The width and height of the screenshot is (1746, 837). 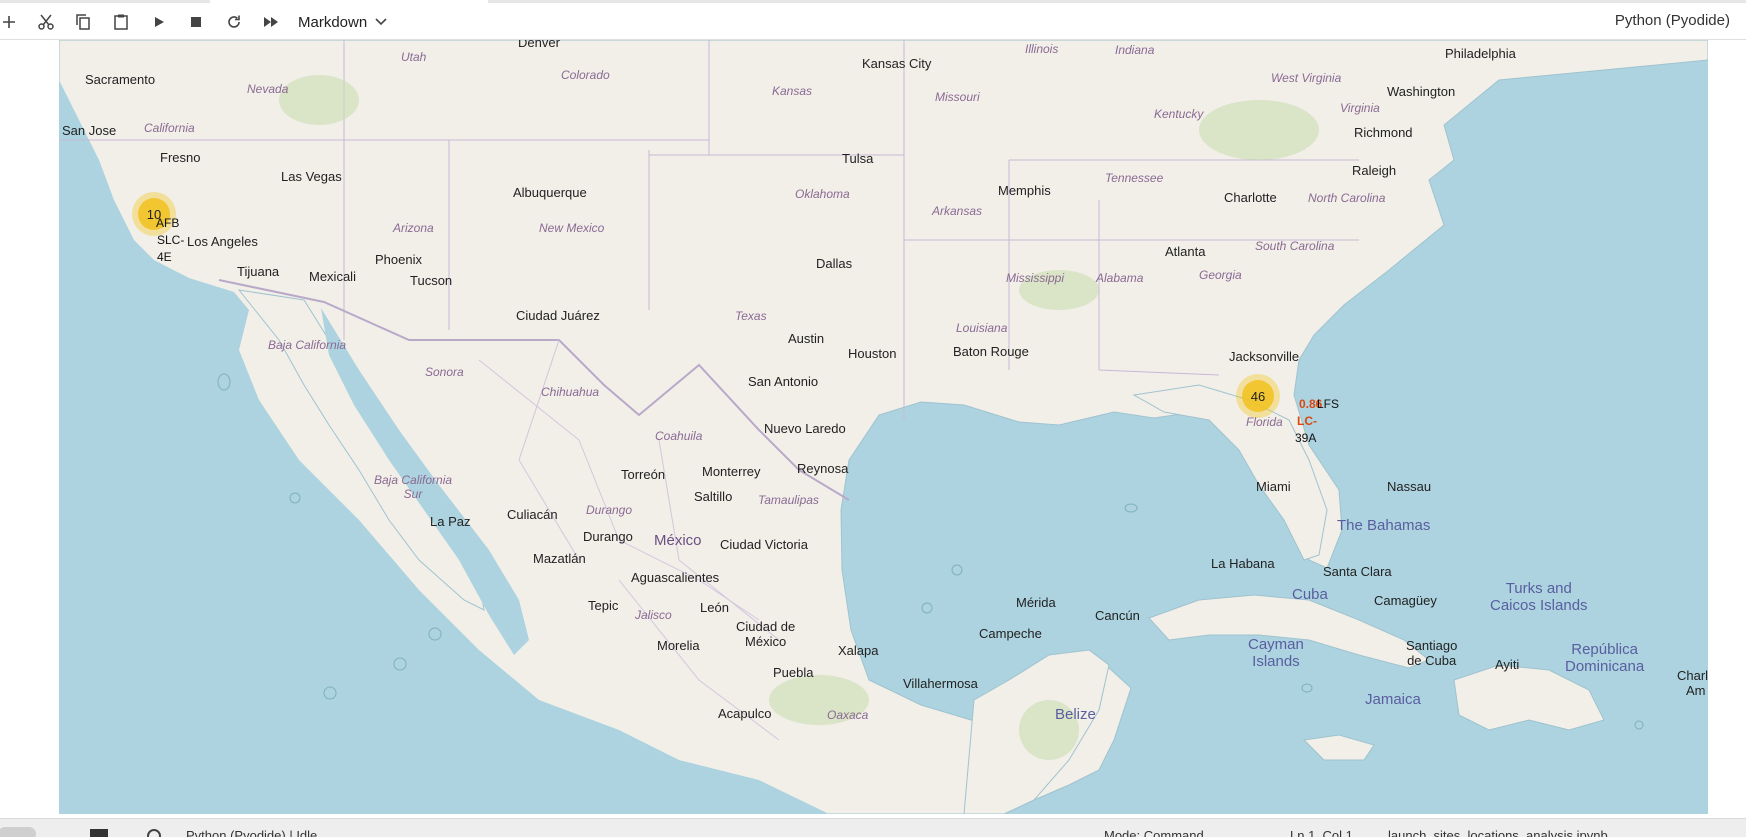 What do you see at coordinates (1036, 602) in the screenshot?
I see `city-label: Mérida` at bounding box center [1036, 602].